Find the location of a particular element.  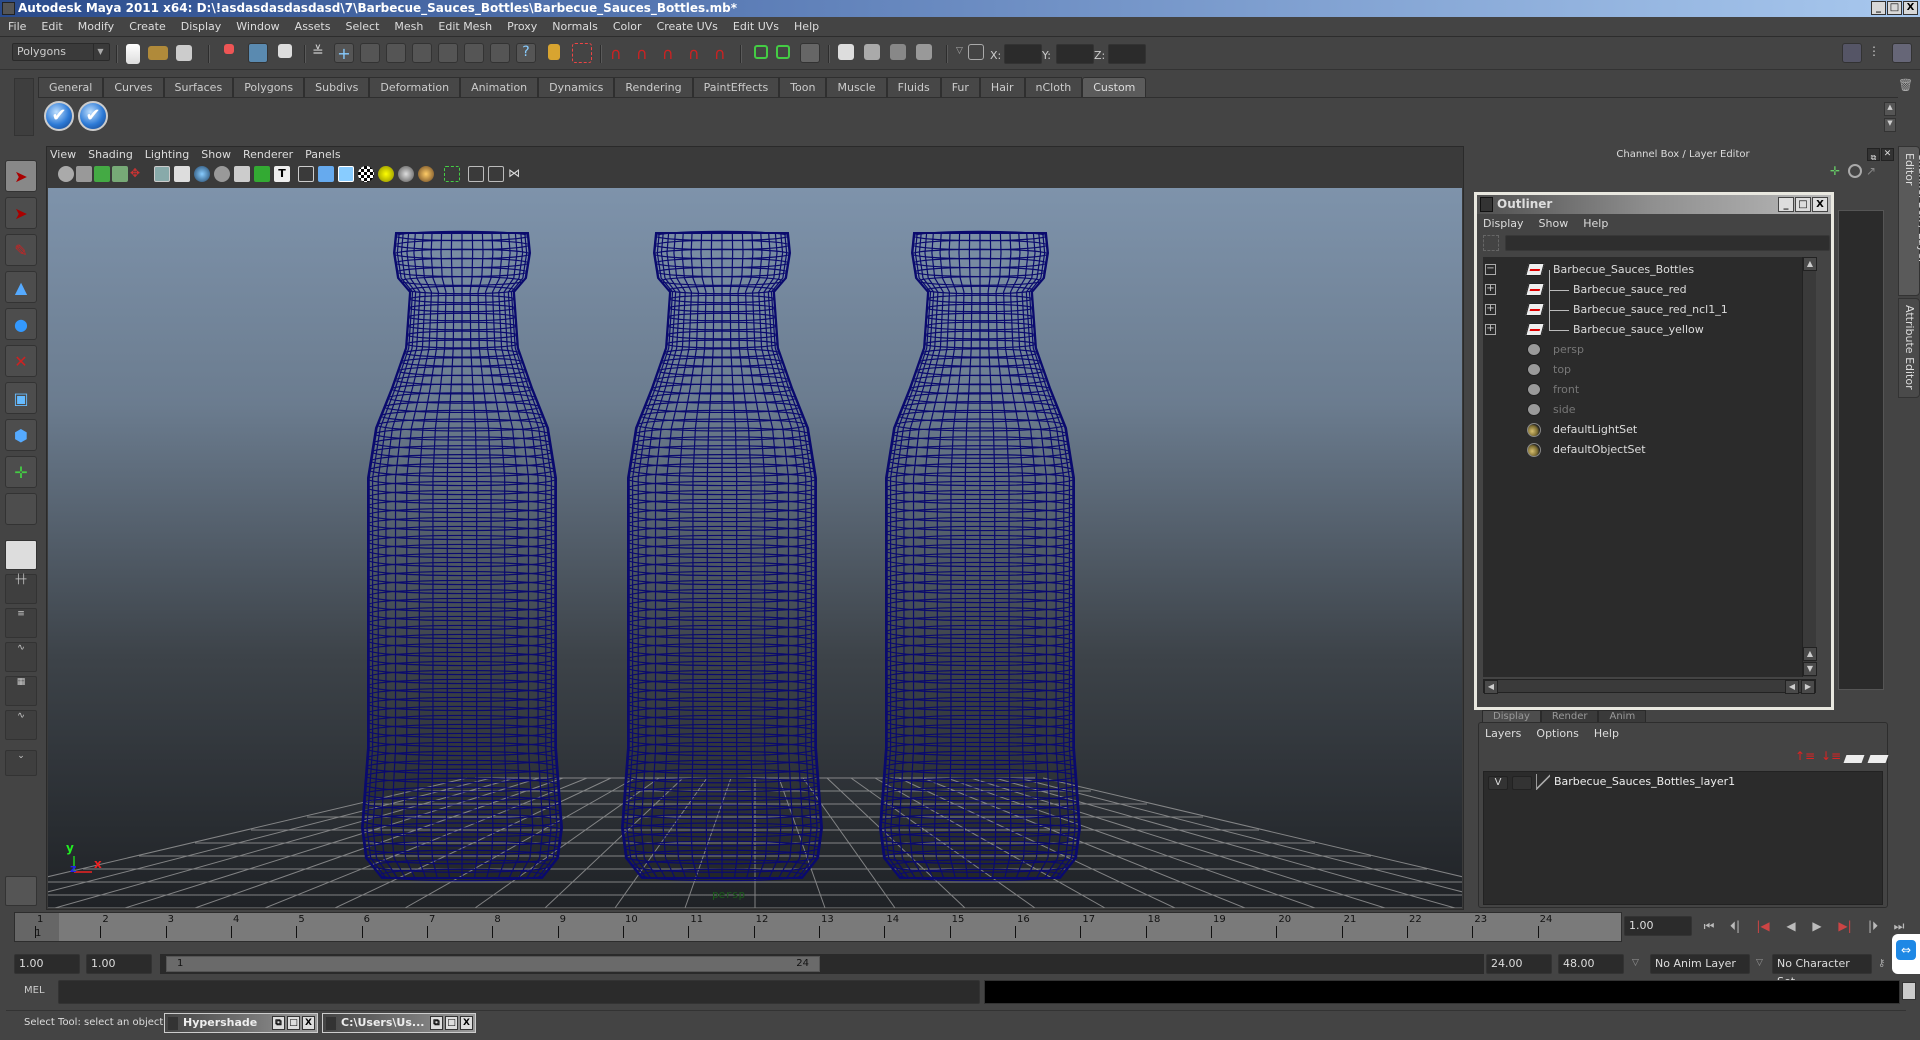

save-scene-icon is located at coordinates (184, 53).